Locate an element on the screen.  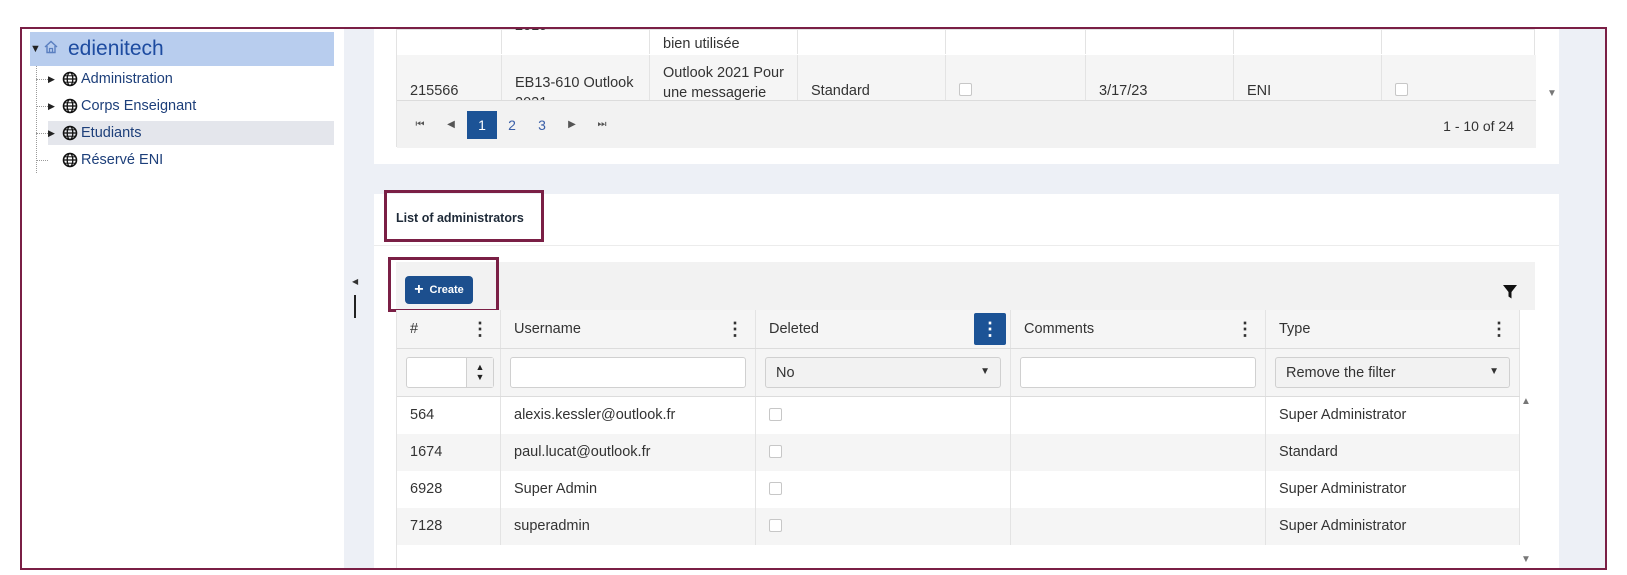
home-icon is located at coordinates (52, 49).